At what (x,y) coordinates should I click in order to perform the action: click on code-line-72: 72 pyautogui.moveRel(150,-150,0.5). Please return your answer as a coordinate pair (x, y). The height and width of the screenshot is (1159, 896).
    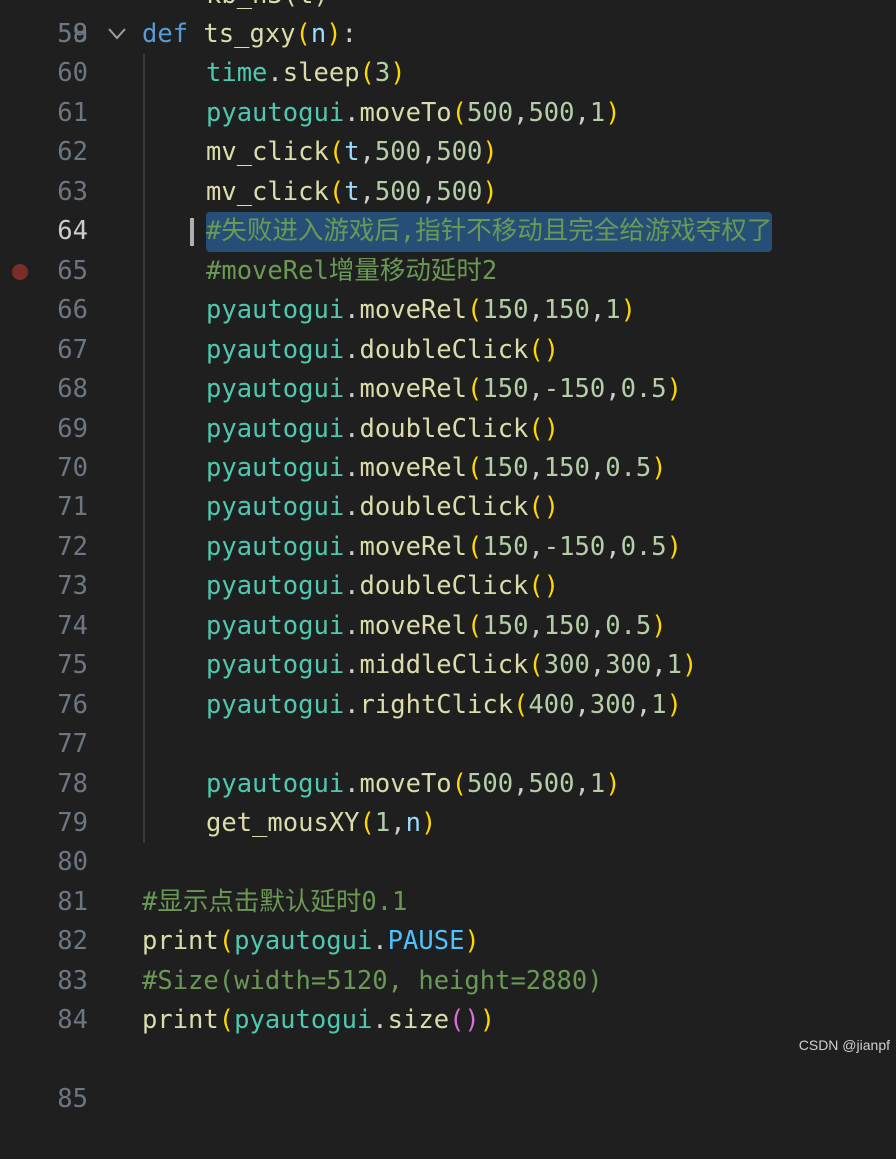
    Looking at the image, I should click on (448, 547).